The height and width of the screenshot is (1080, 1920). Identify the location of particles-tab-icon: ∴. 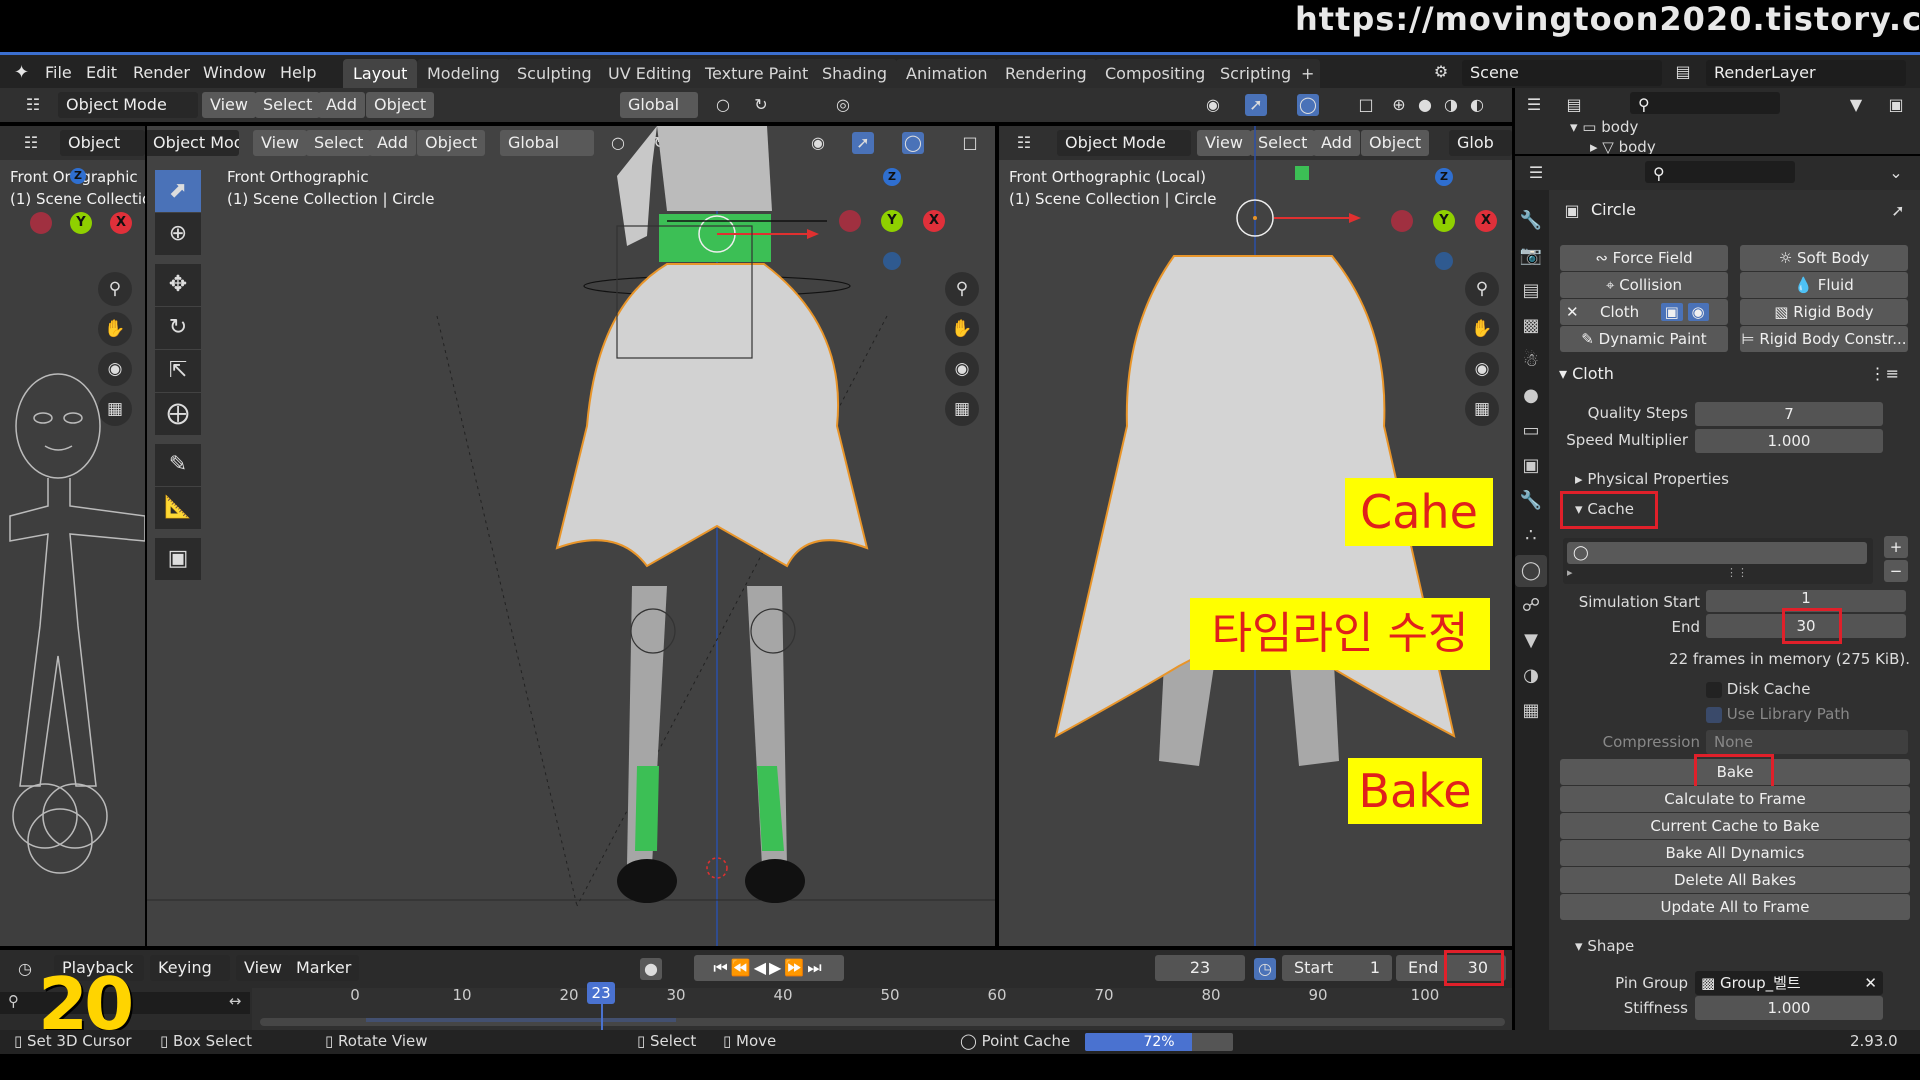
(1531, 536).